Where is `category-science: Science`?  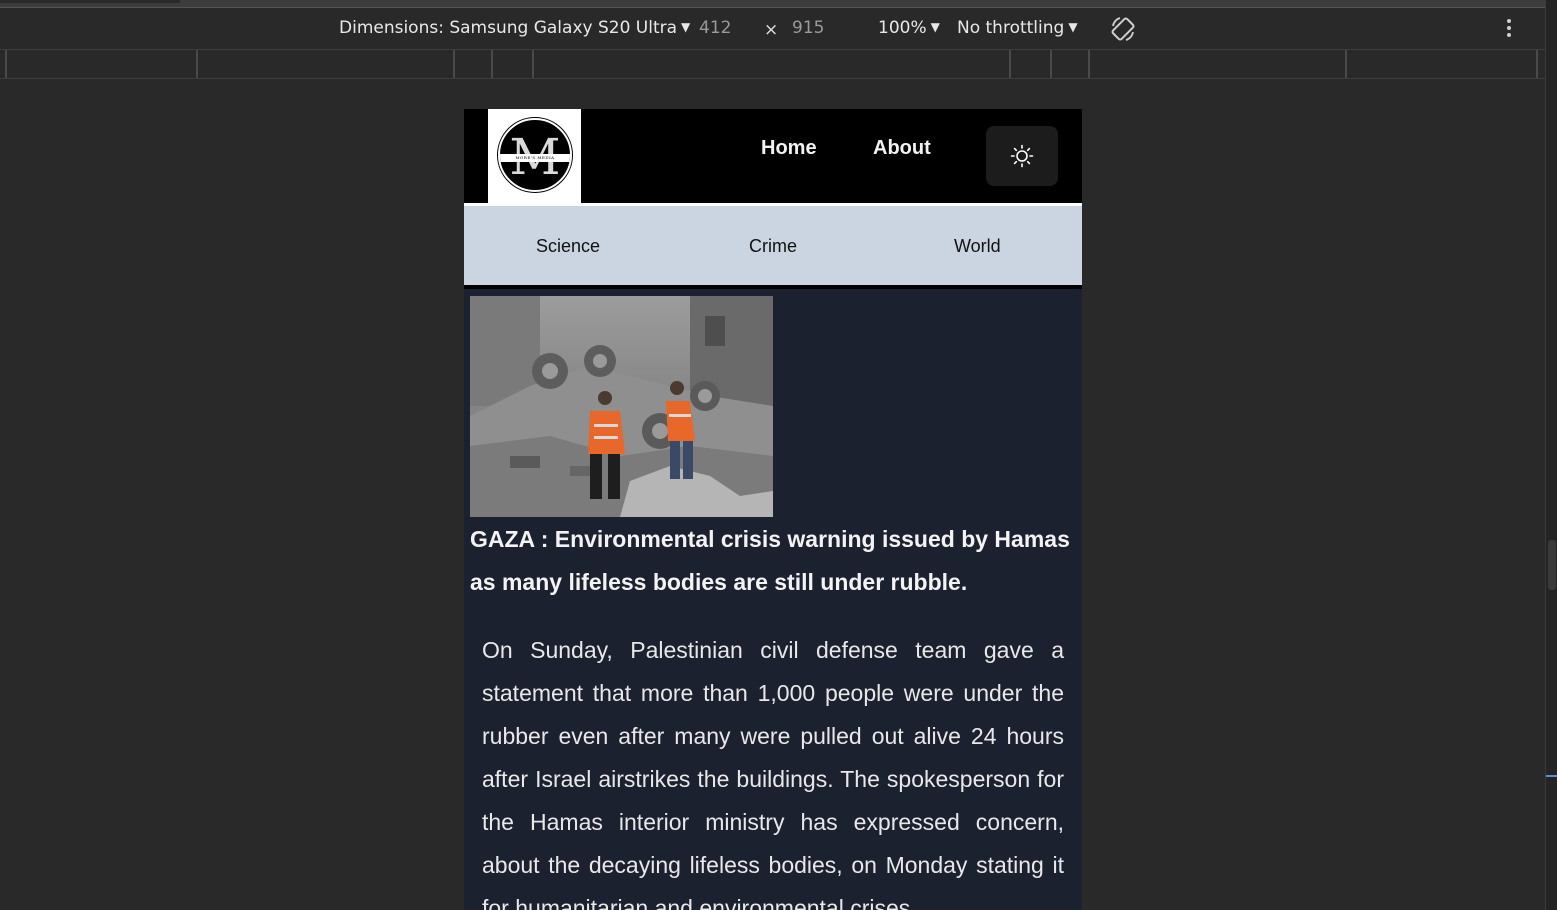 category-science: Science is located at coordinates (568, 246).